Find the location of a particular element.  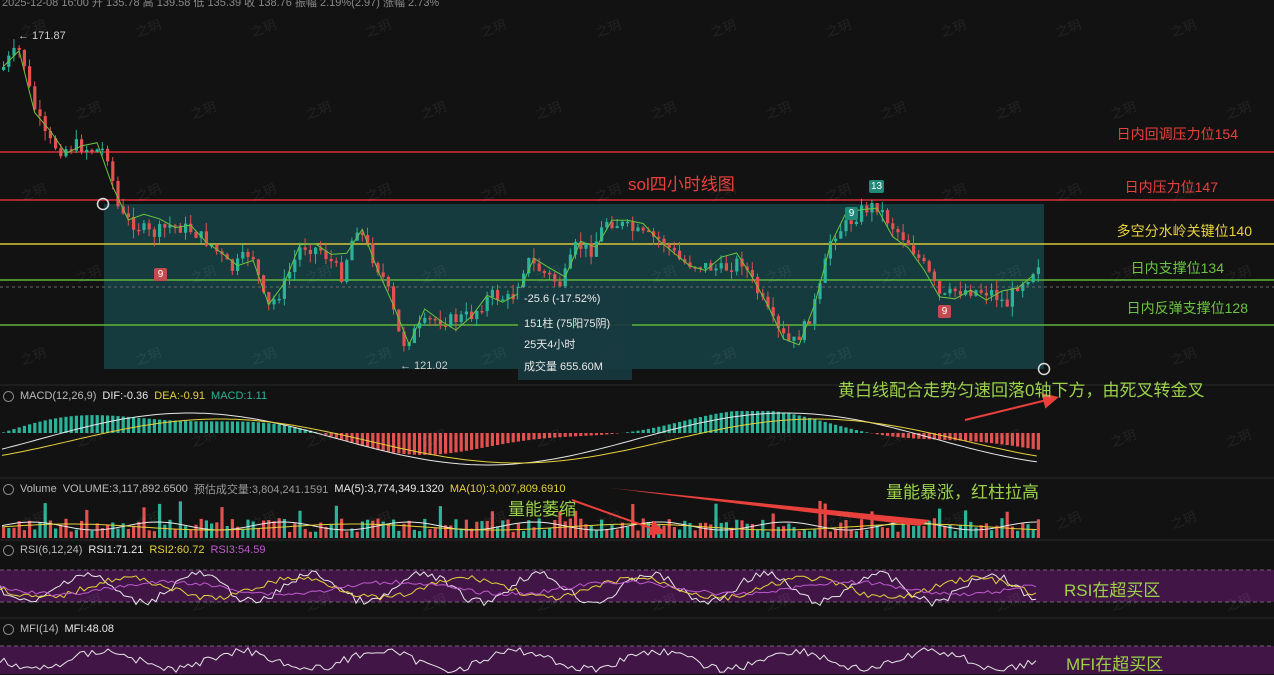

rsi-name: RSI(6,12,24) is located at coordinates (51, 550).